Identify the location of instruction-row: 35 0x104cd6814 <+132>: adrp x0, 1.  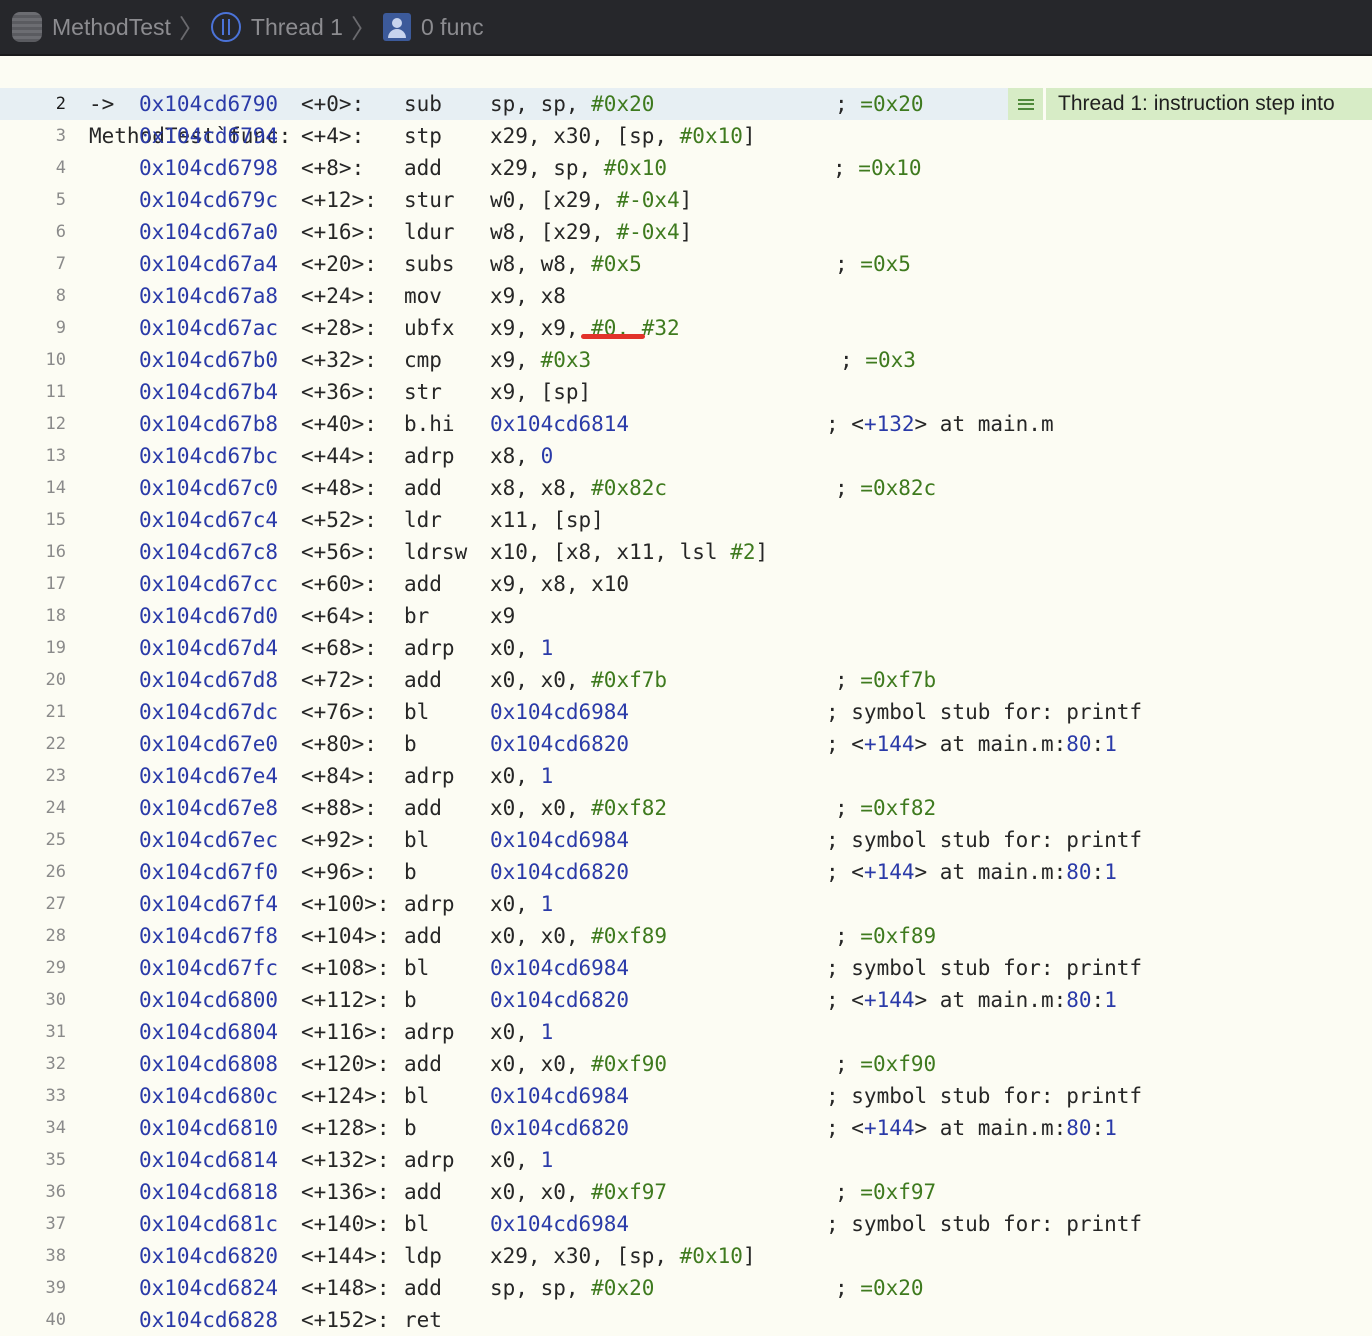
(686, 1160).